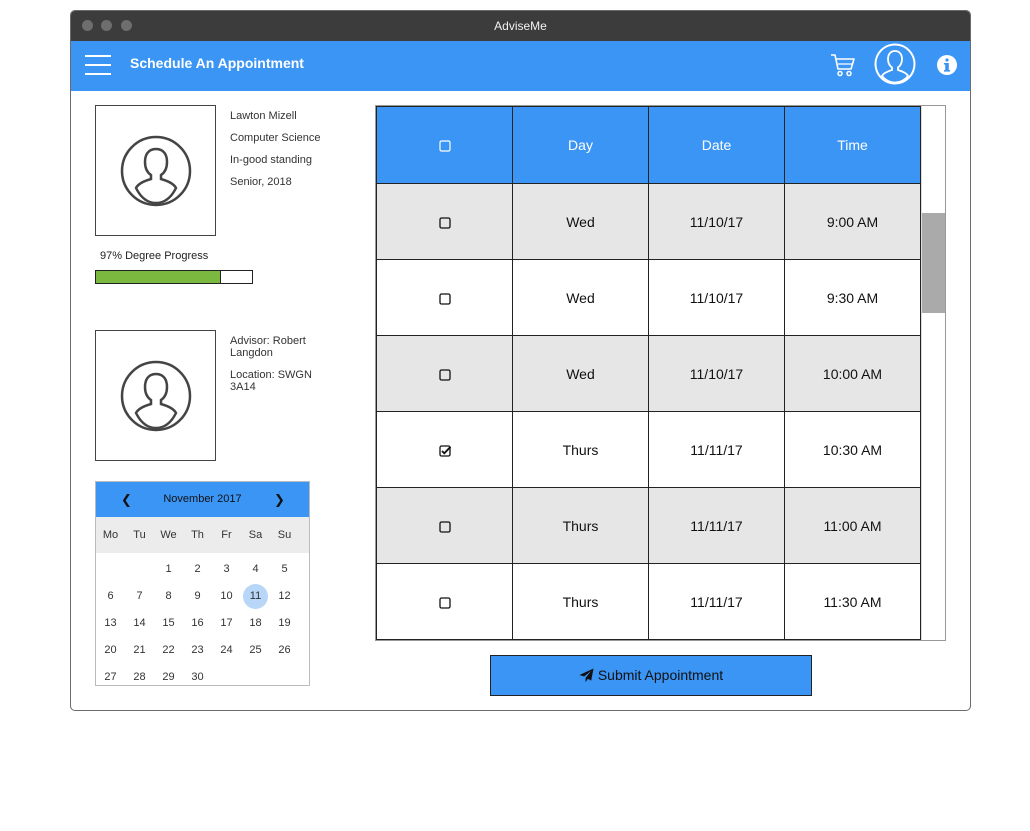 The image size is (1030, 831). I want to click on calendar-day: 26, so click(284, 650).